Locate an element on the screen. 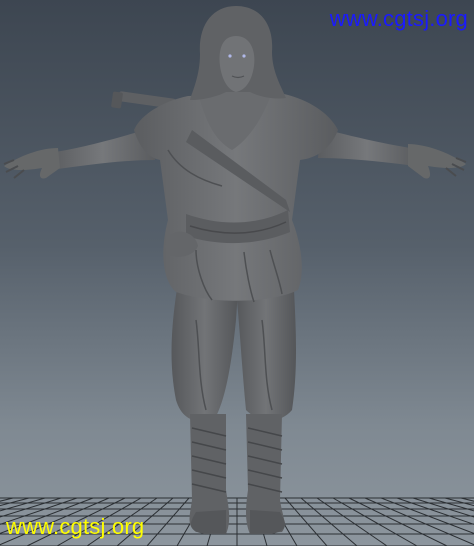 Image resolution: width=474 pixels, height=546 pixels. left-arm is located at coordinates (79, 153).